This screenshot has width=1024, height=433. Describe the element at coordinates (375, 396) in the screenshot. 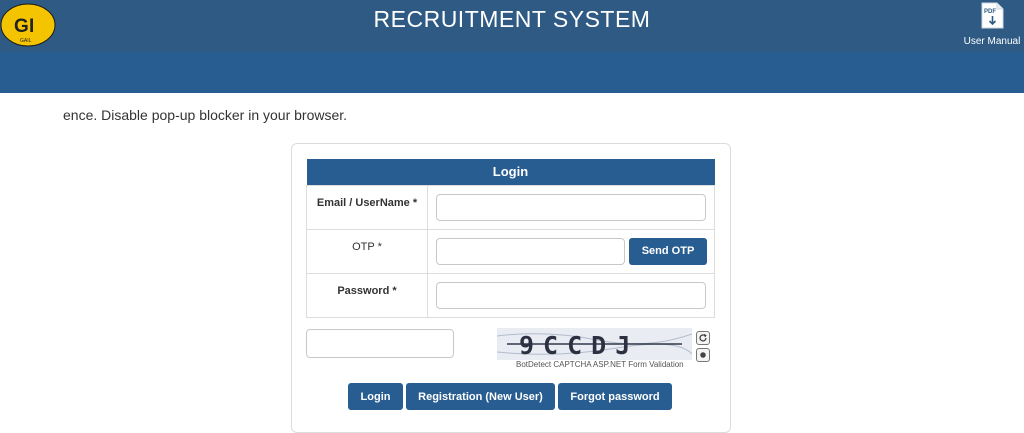

I see `login-button: Login` at that location.